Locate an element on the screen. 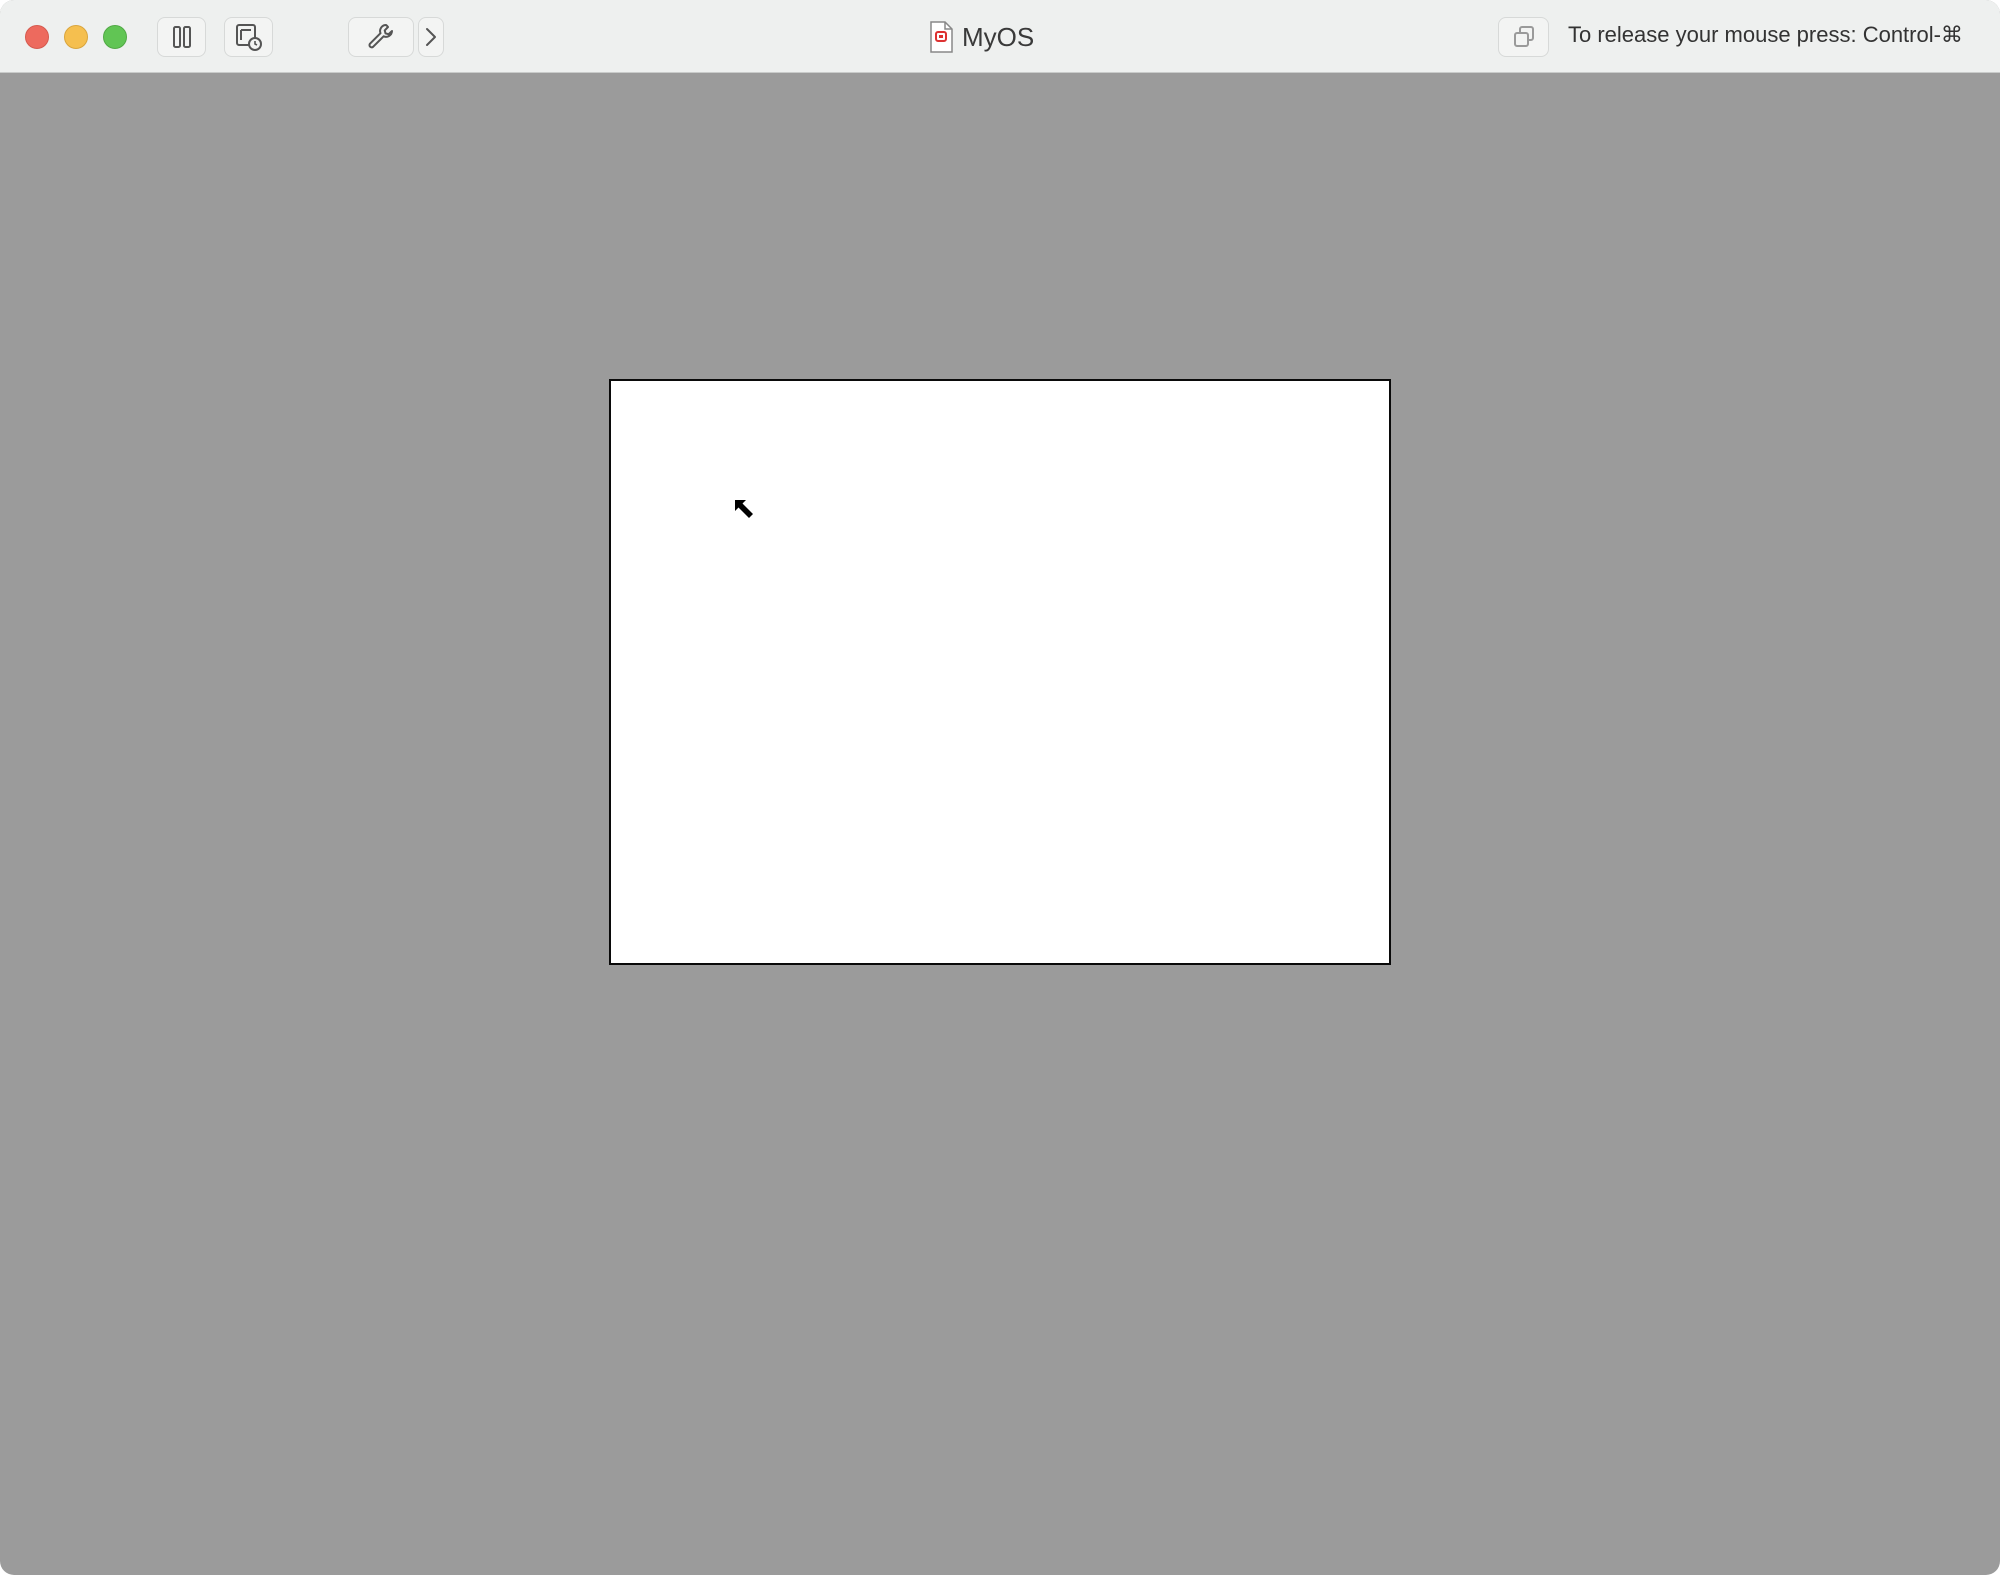  display-button is located at coordinates (1523, 37).